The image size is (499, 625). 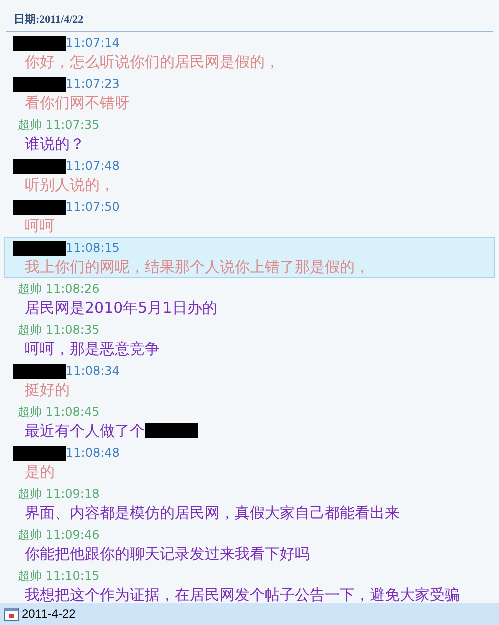 I want to click on message-text: 谁说的？, so click(x=55, y=144).